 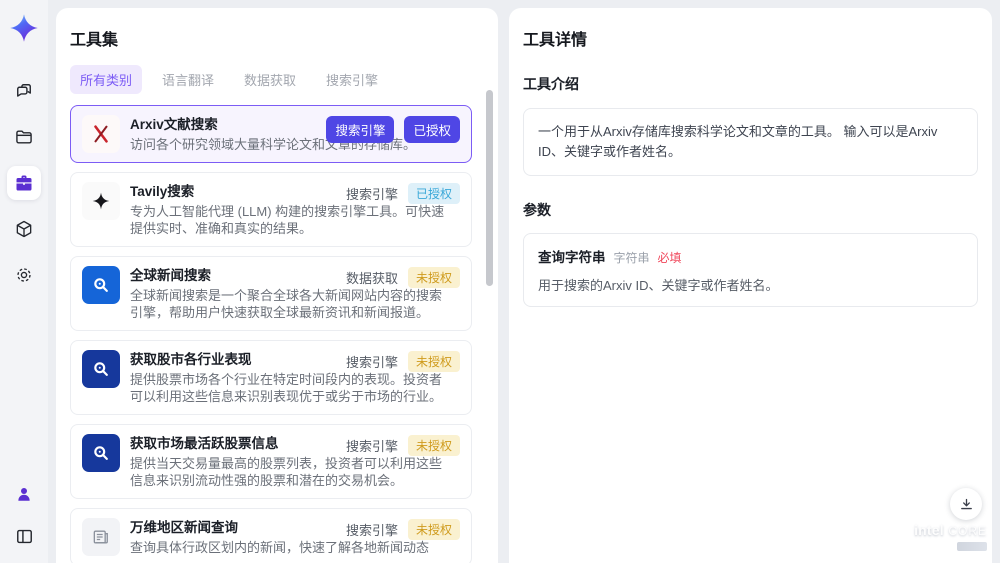 I want to click on category-tabs: 所有类别 语言翻译 数据获取 搜索引擎, so click(x=277, y=79).